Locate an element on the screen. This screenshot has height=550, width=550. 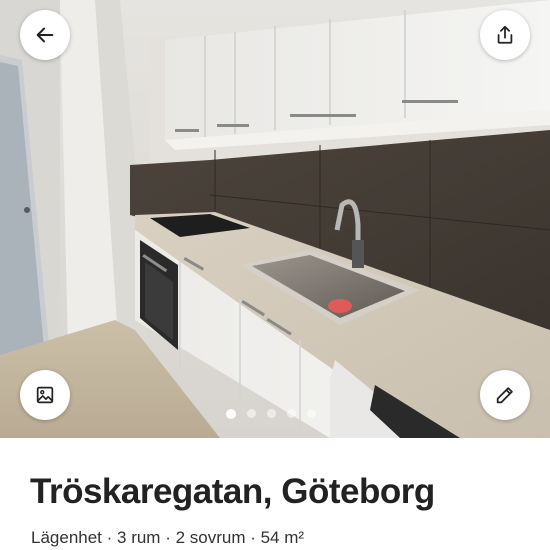
pencil-icon is located at coordinates (504, 395).